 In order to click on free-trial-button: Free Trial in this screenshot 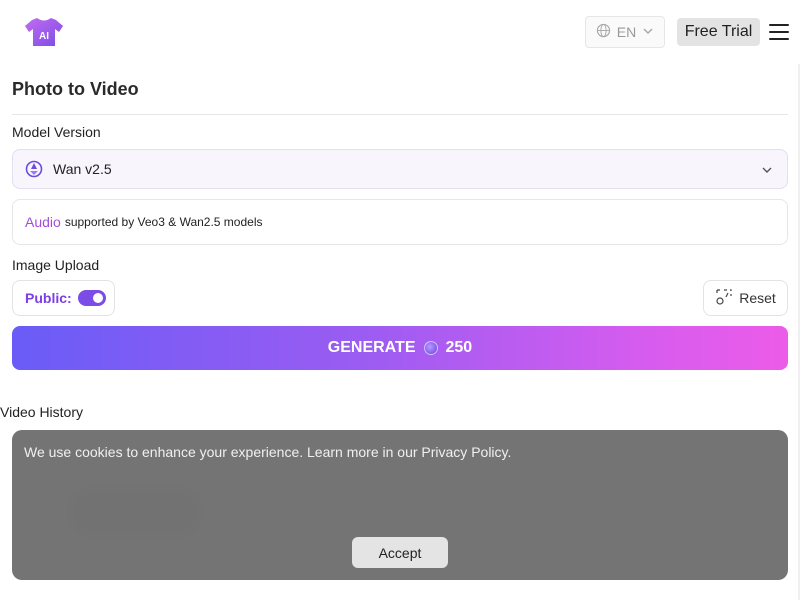, I will do `click(718, 32)`.